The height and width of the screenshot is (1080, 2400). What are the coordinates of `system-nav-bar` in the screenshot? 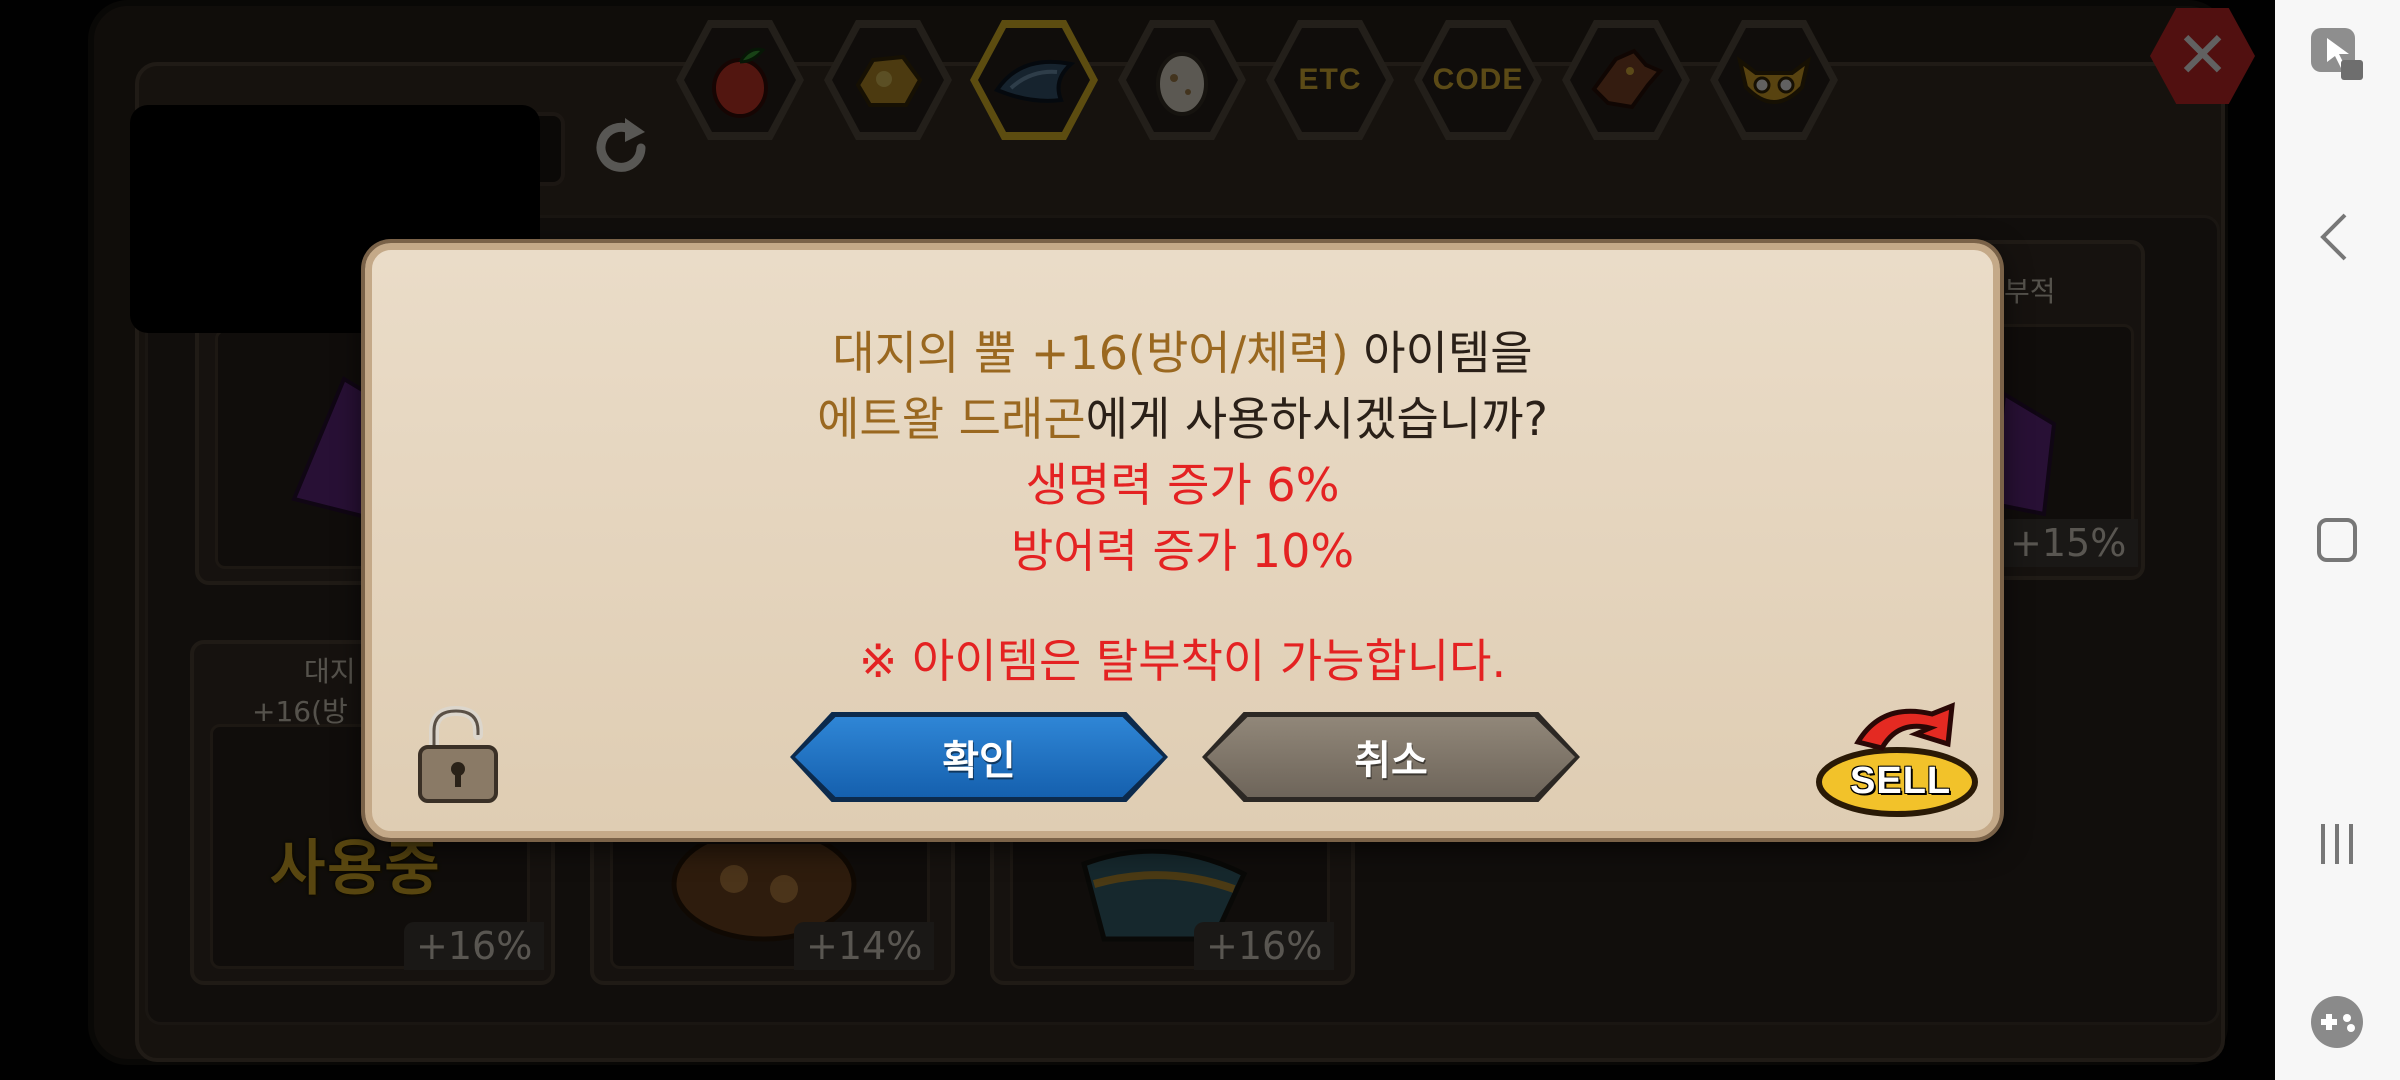 It's located at (2337, 540).